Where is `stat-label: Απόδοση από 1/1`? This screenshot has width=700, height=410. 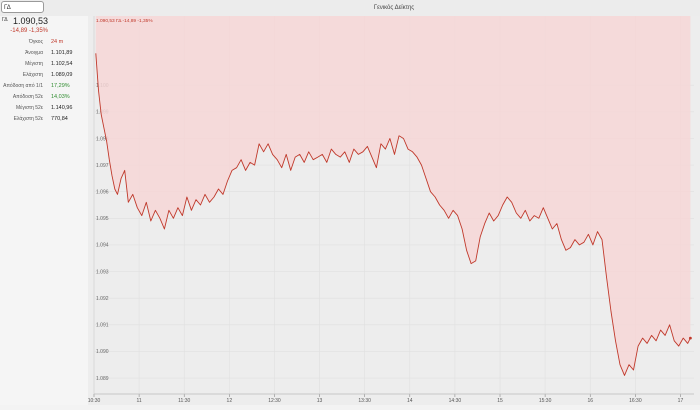
stat-label: Απόδοση από 1/1 is located at coordinates (23, 86).